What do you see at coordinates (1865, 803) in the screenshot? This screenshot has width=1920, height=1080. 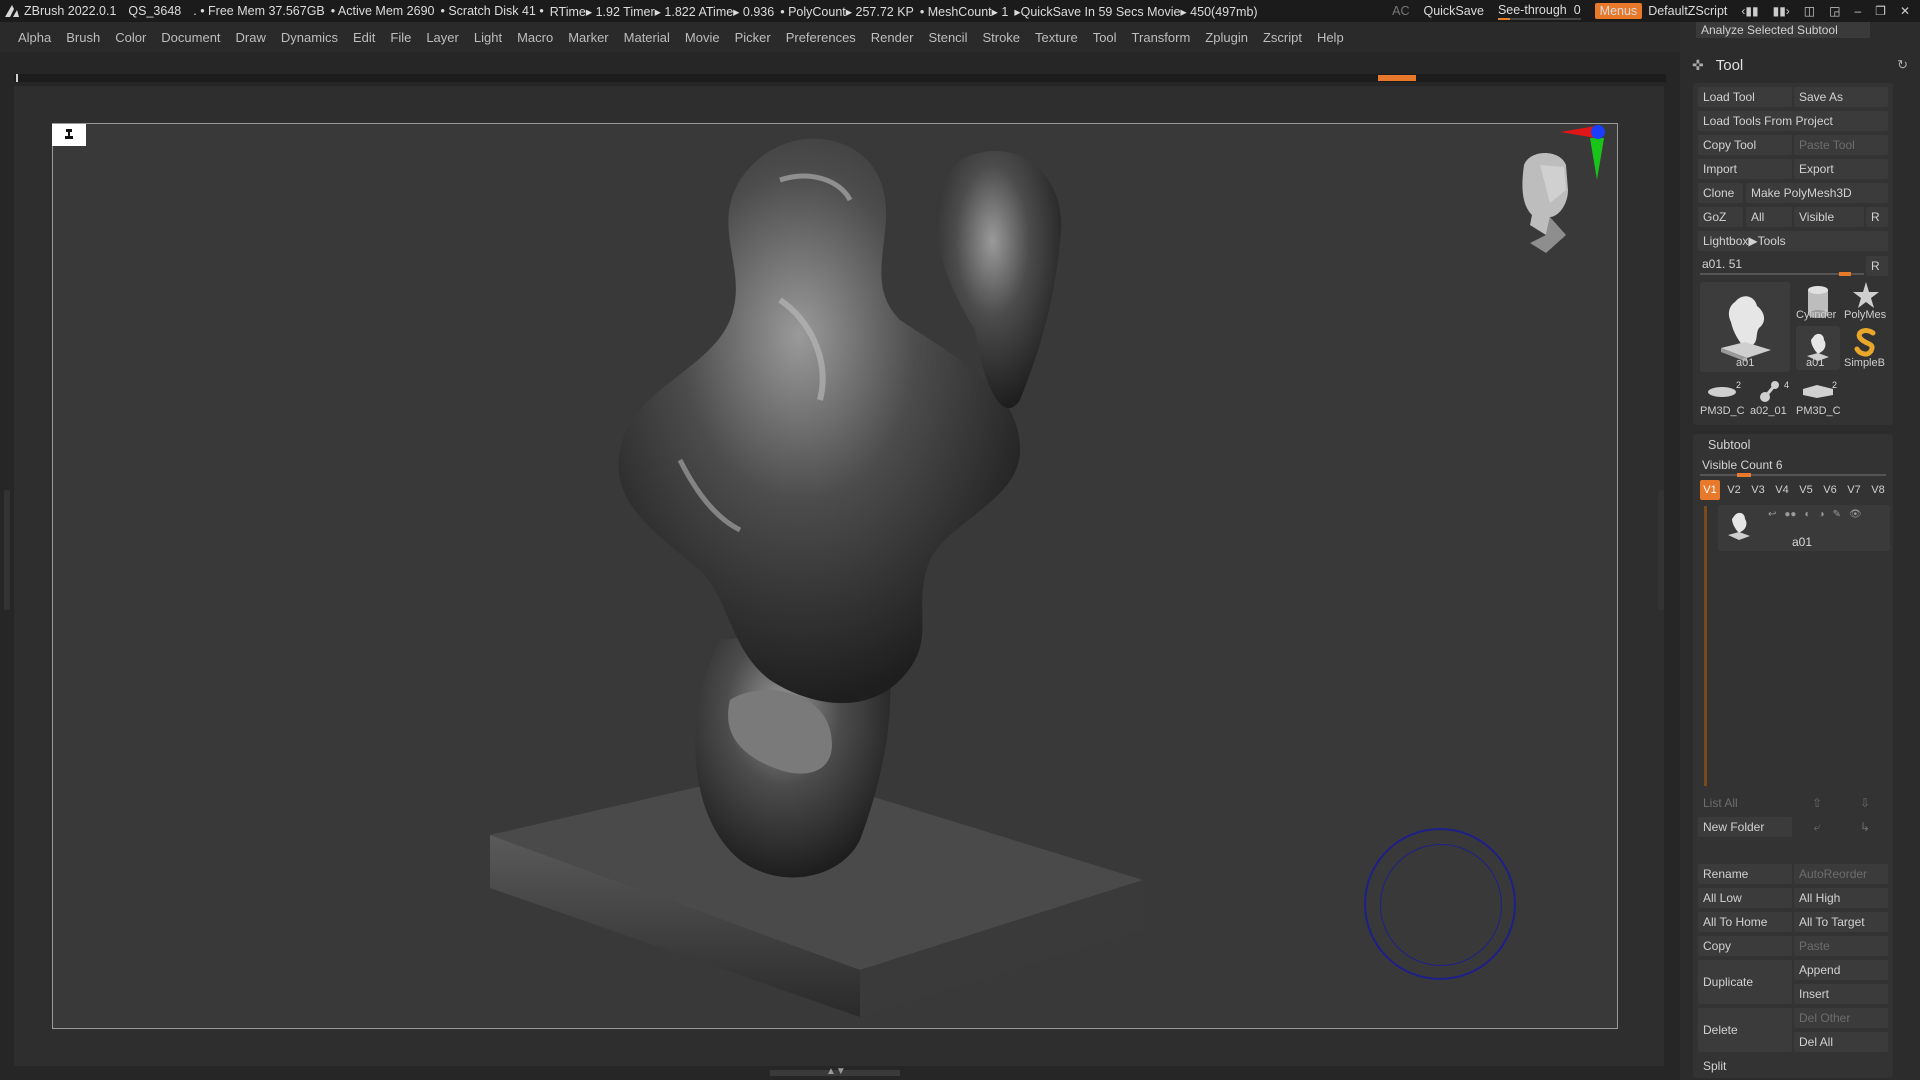 I see `move-down-icon: ⇩` at bounding box center [1865, 803].